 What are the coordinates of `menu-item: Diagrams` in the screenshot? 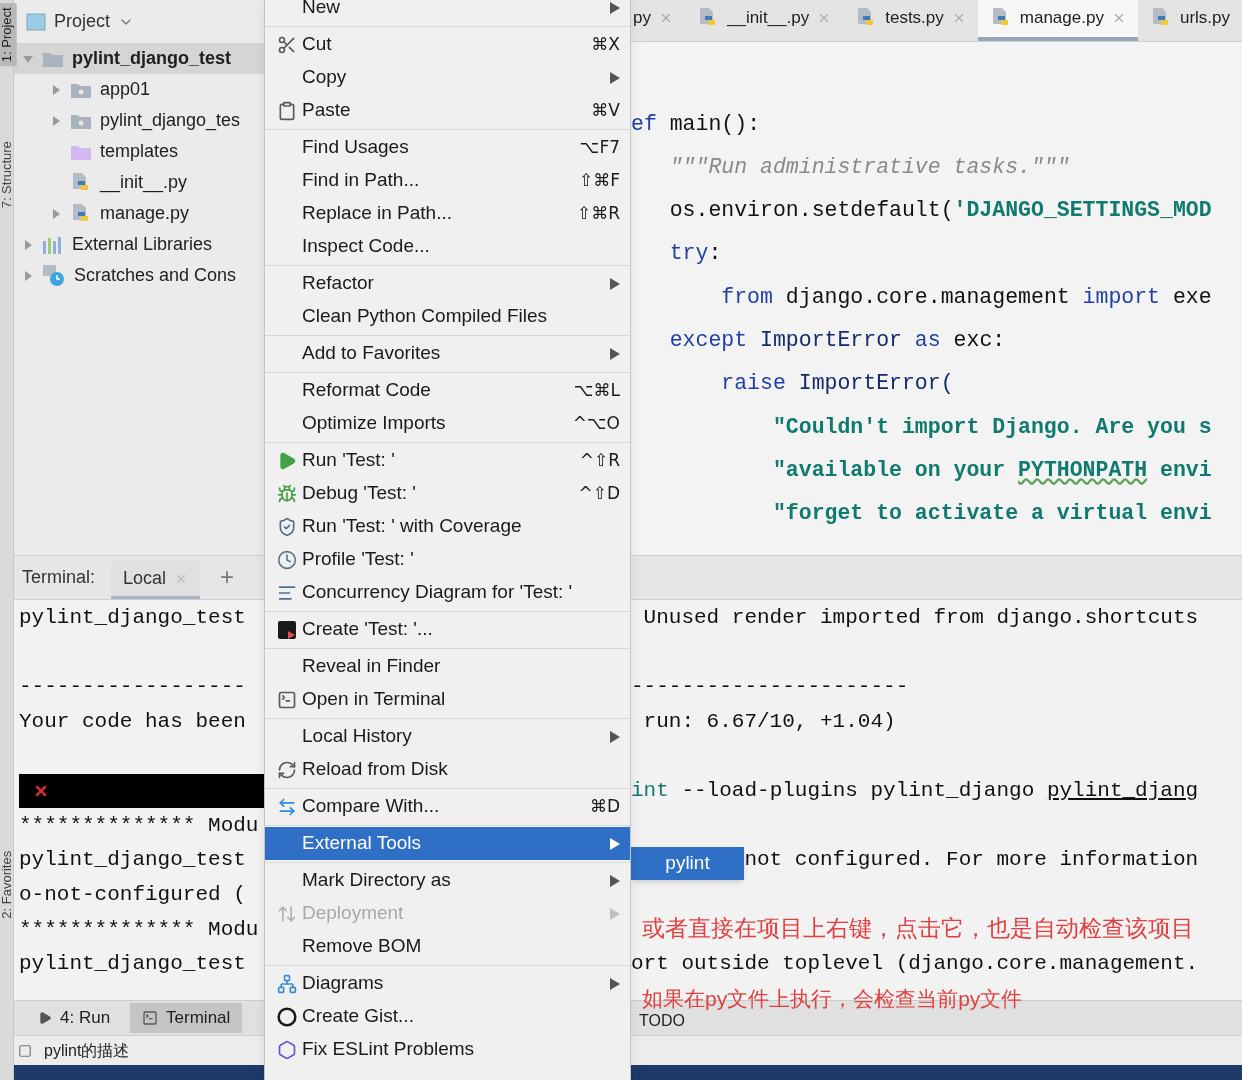 It's located at (447, 983).